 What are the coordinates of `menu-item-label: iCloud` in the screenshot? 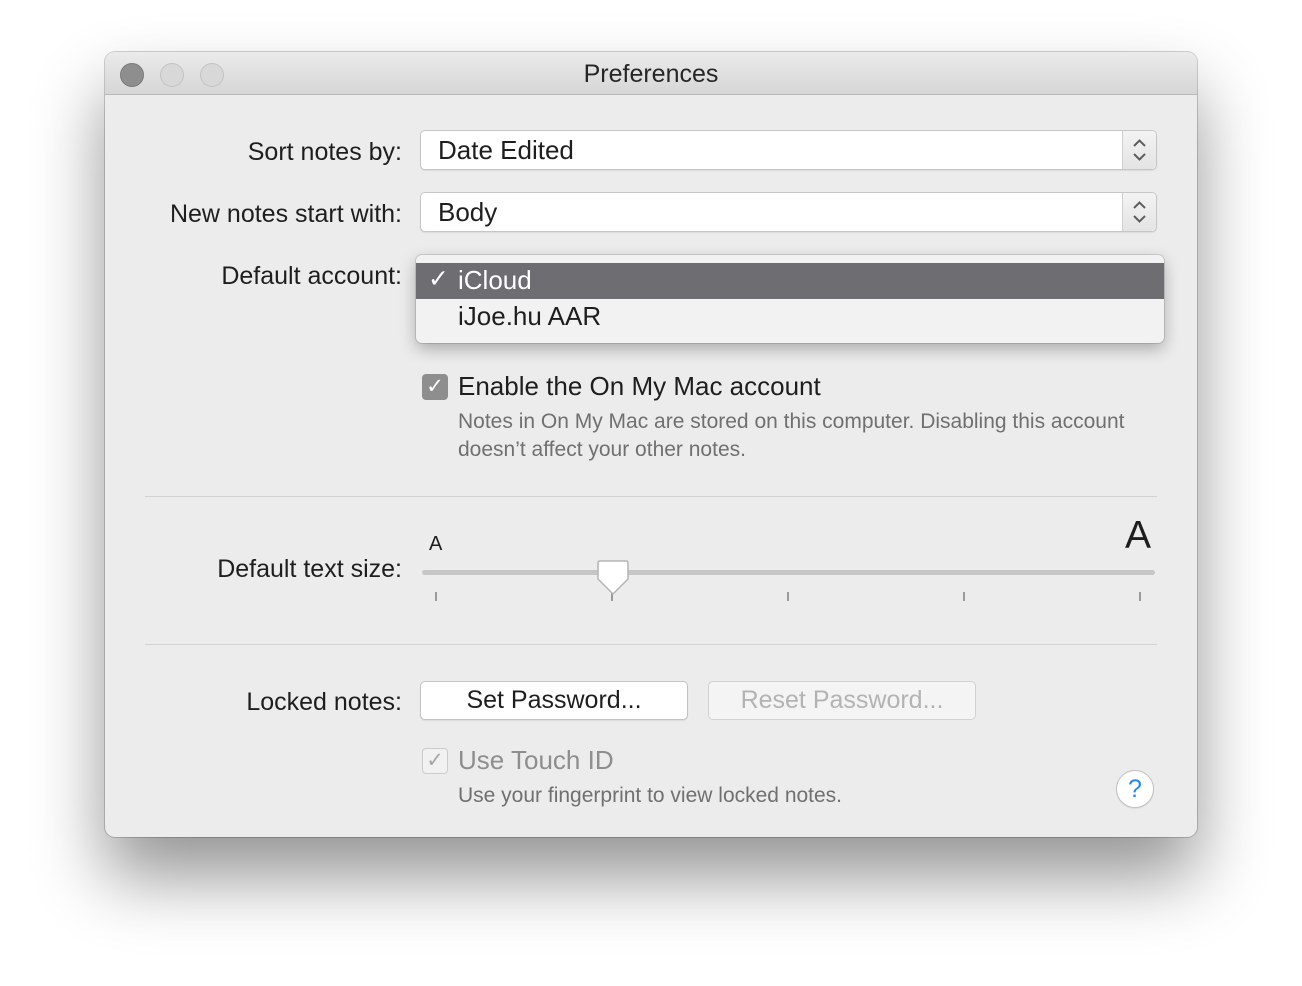 It's located at (495, 280).